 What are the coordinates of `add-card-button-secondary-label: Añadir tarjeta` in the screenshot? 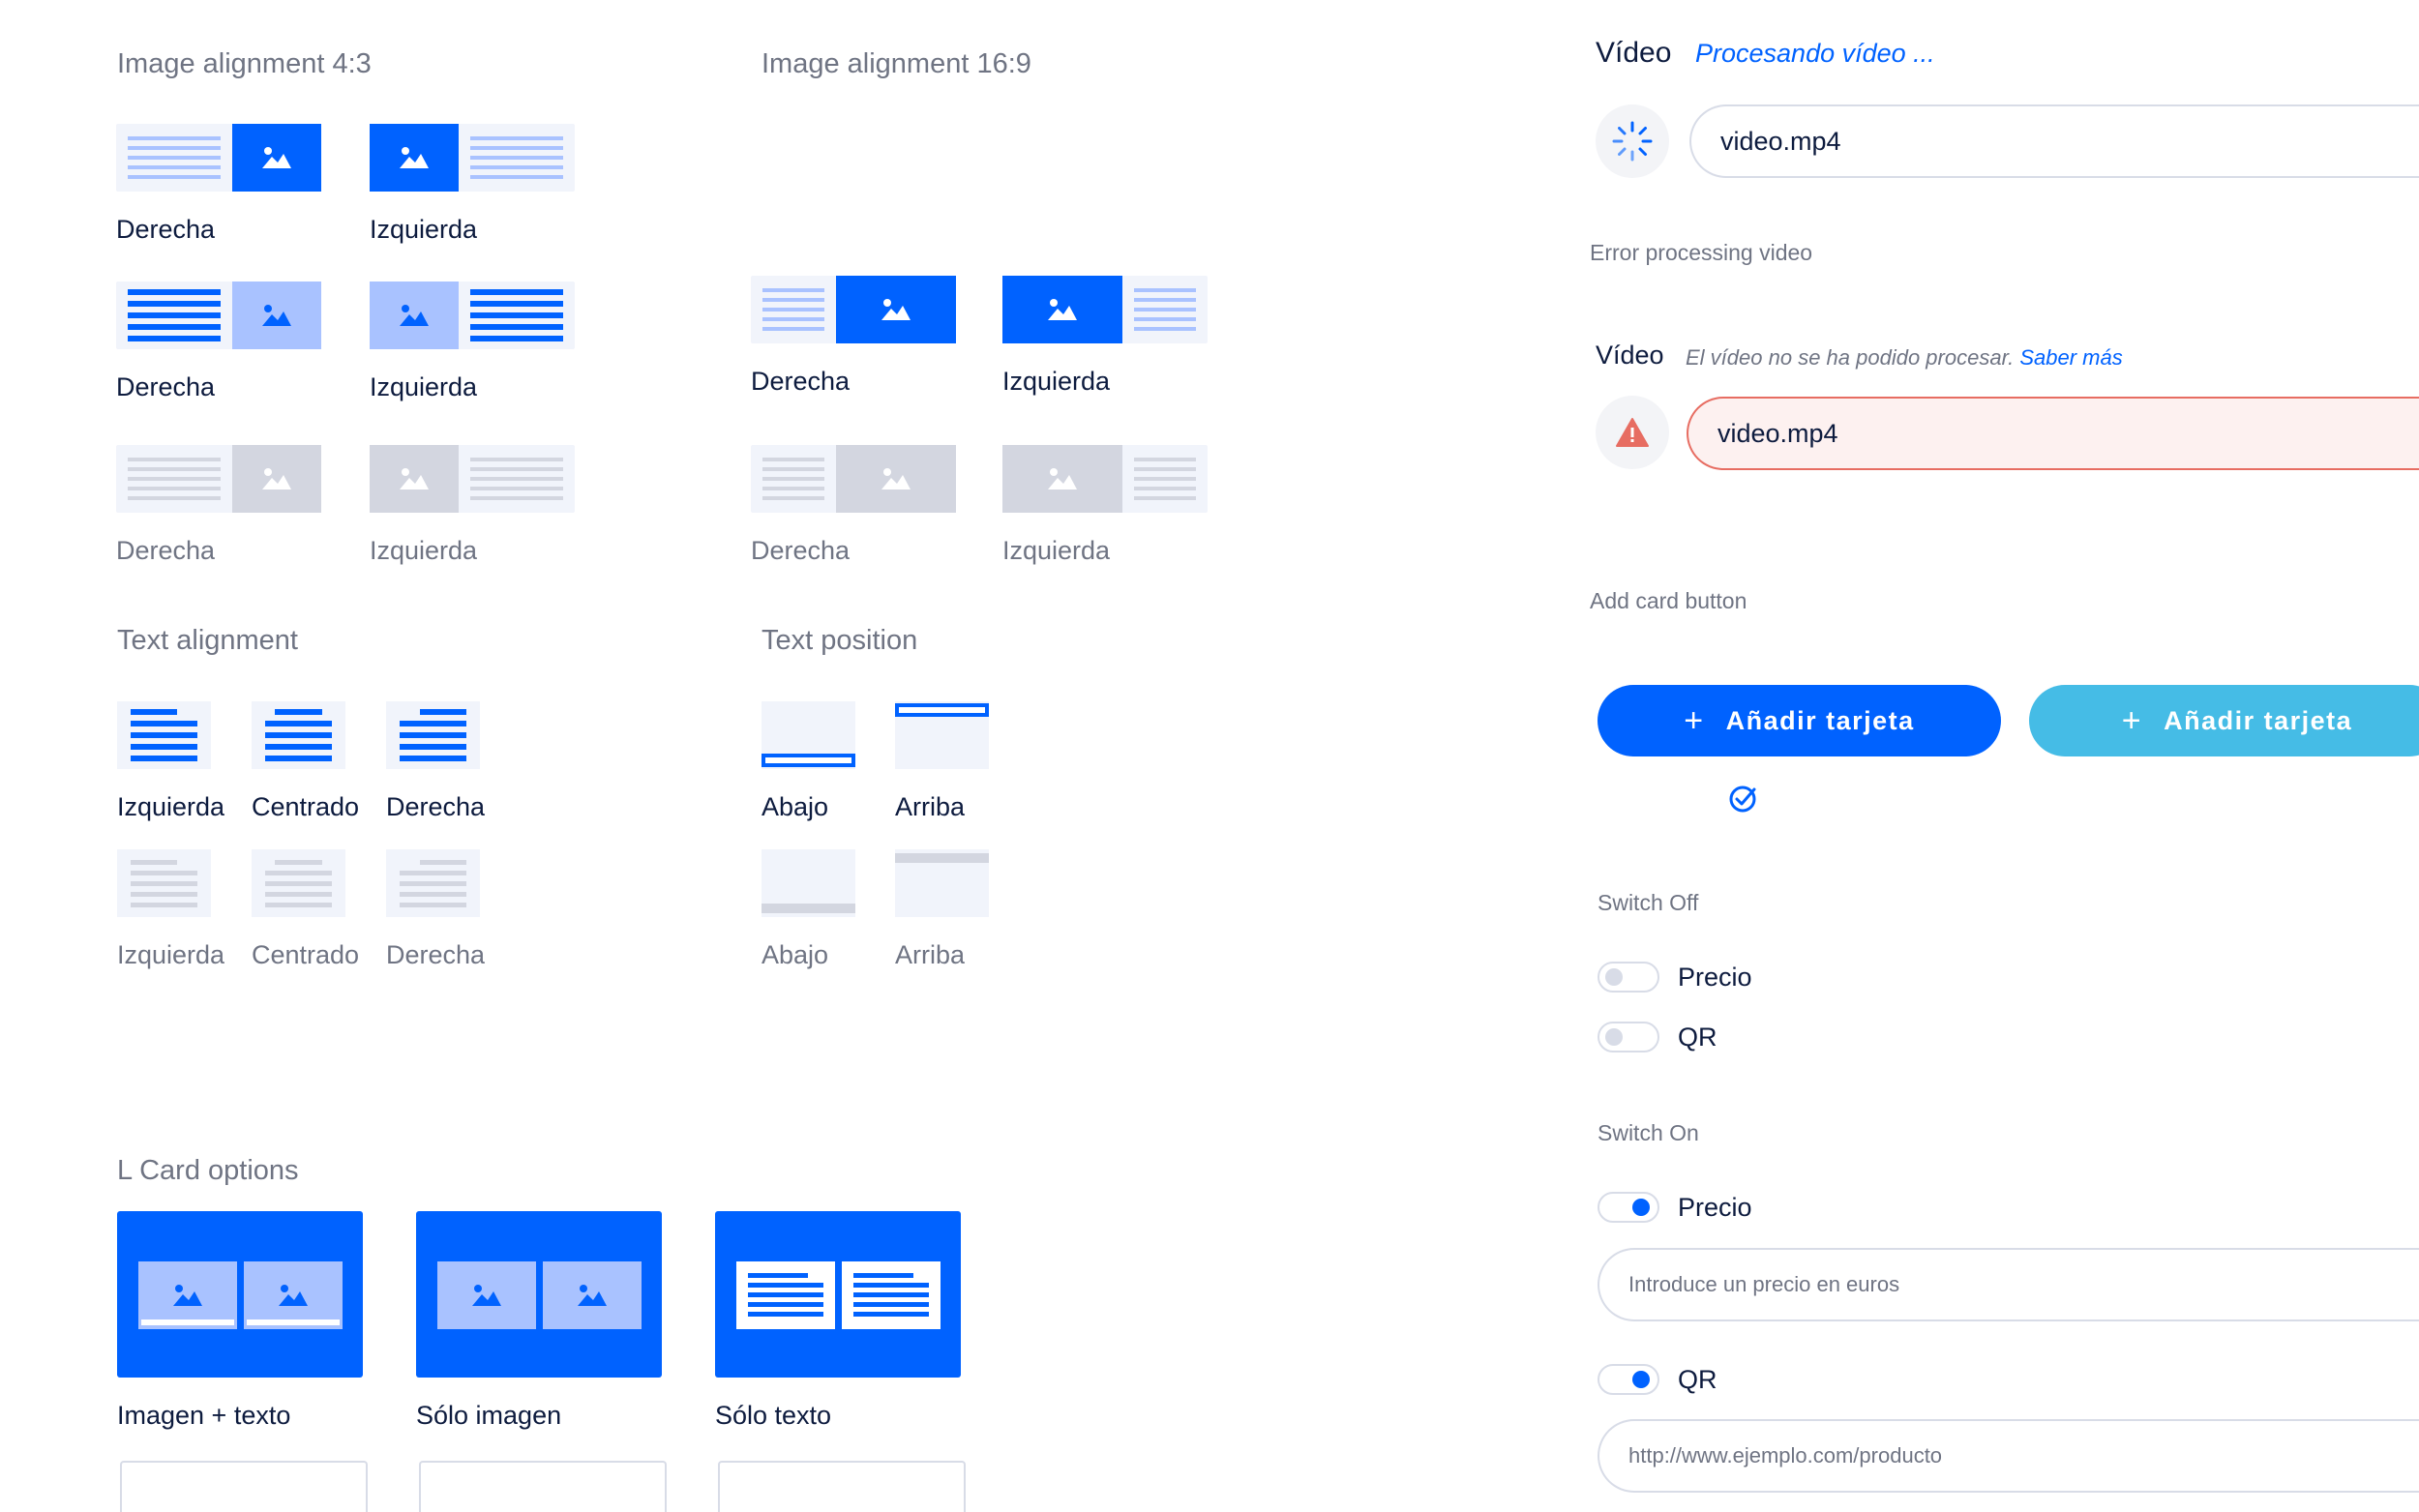 It's located at (2258, 720).